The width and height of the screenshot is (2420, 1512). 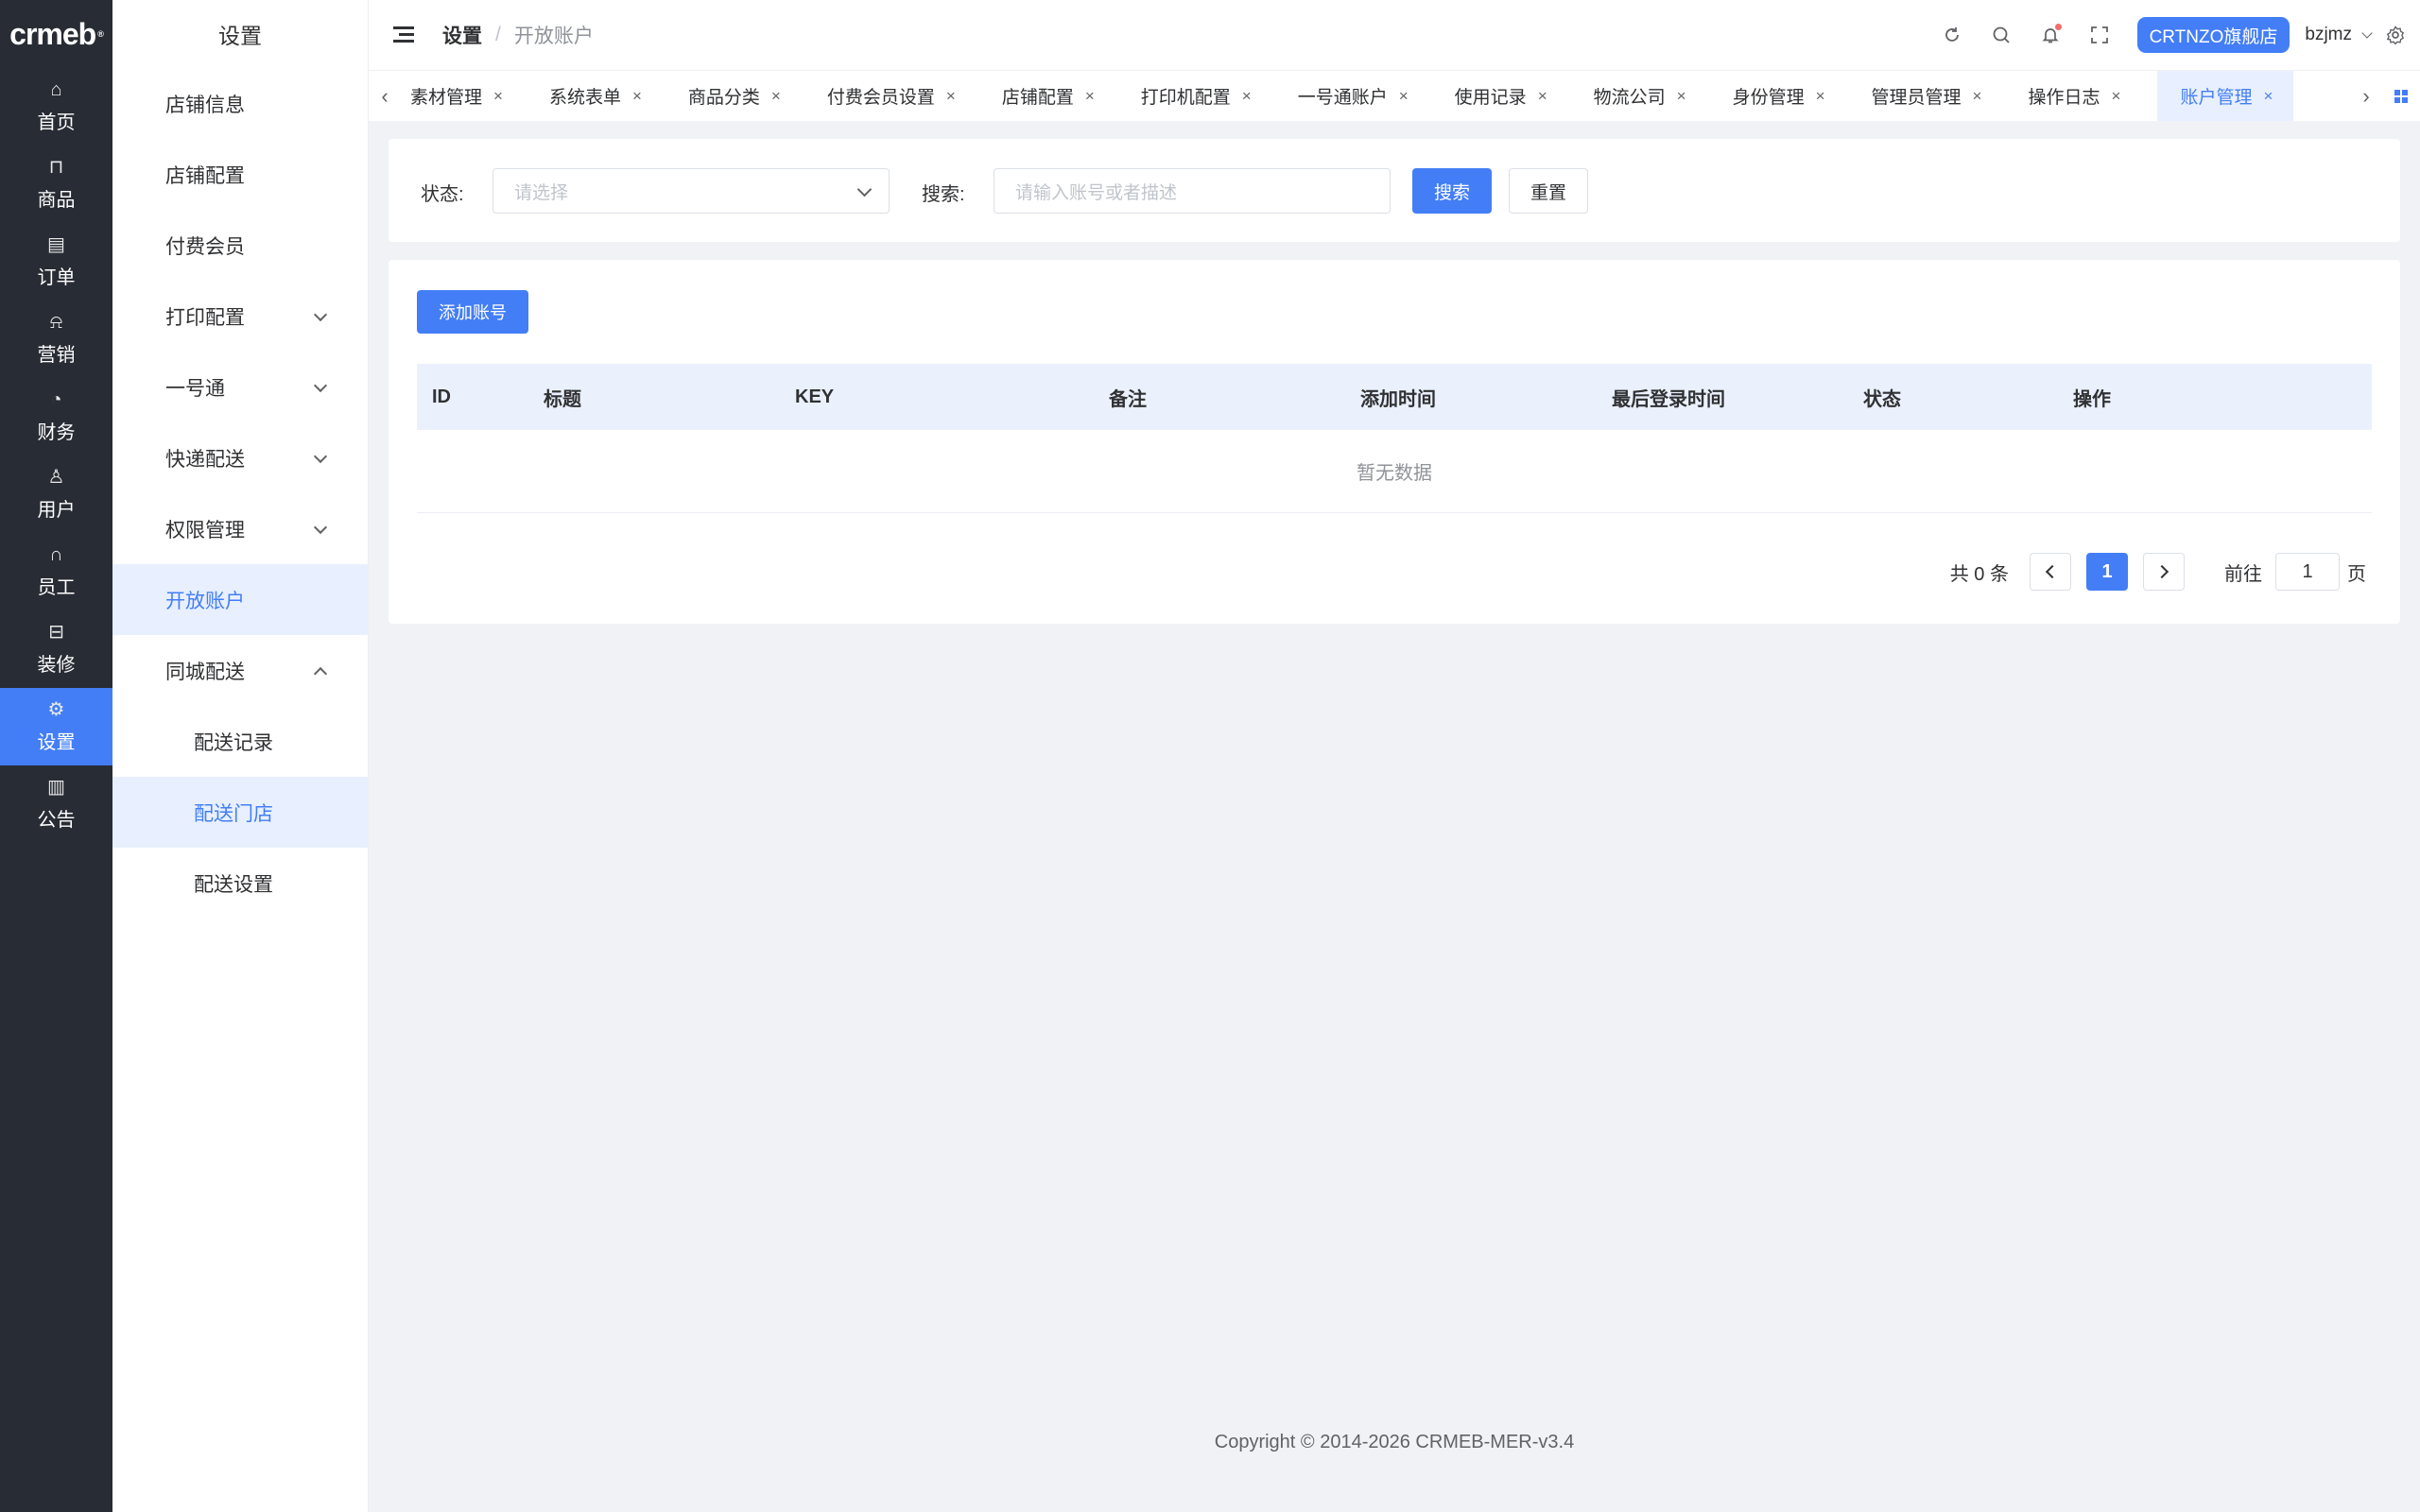 What do you see at coordinates (1096, 192) in the screenshot?
I see `search-input-placeholder: 请输入账号或者描述` at bounding box center [1096, 192].